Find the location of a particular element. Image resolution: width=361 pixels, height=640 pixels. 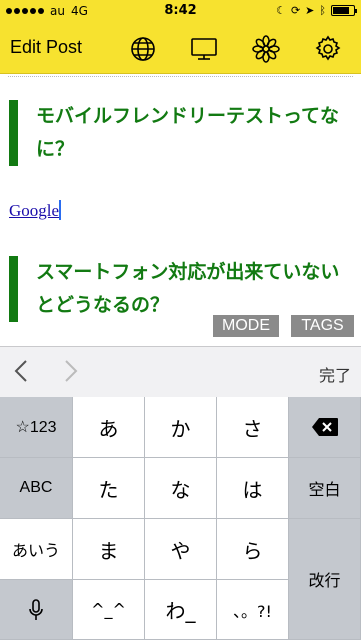

space-key: 空白 is located at coordinates (325, 488).